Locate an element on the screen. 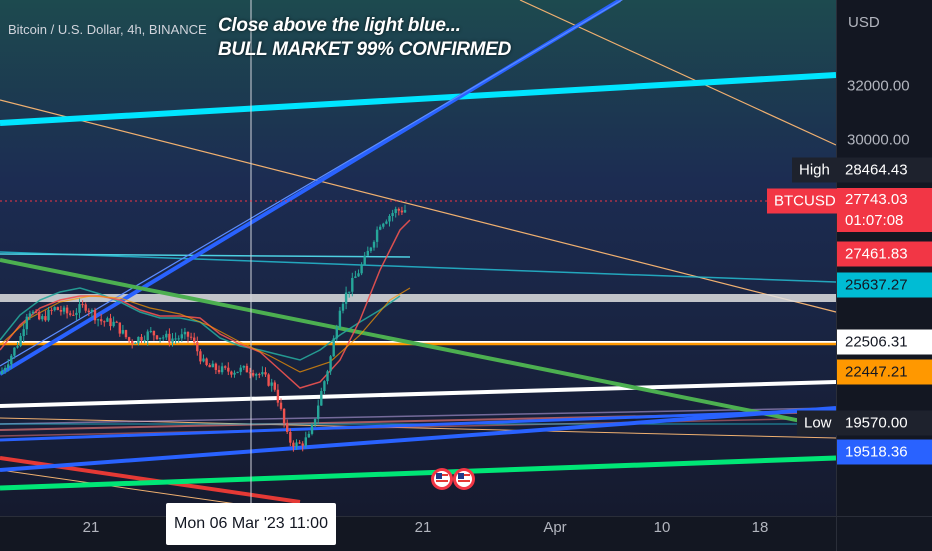  symbol-legend: Bitcoin / U.S. Dollar, 4h, BINANCE is located at coordinates (107, 29).